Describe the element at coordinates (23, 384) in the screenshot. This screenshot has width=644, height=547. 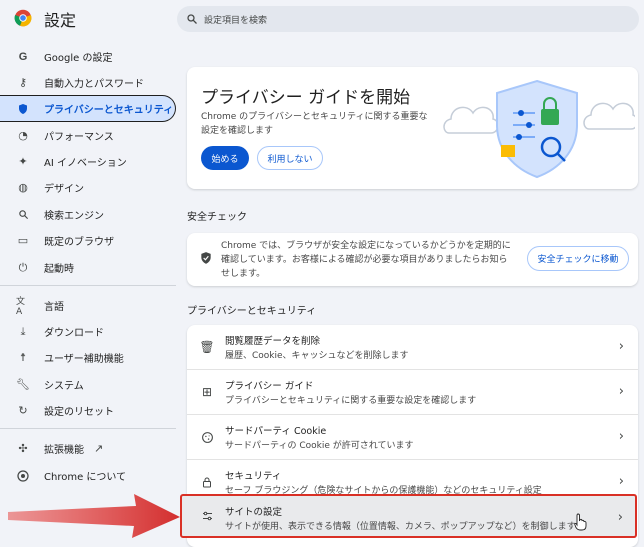
I see `wrench-icon: 🔧︎` at that location.